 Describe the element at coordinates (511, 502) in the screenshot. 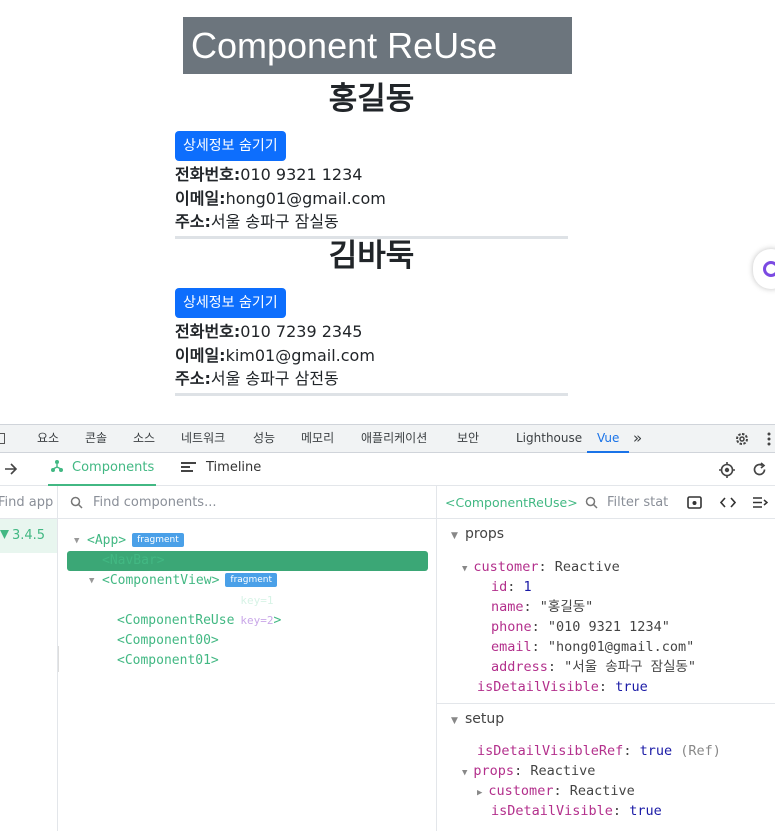

I see `selected-component-name: <ComponentReUse>` at that location.